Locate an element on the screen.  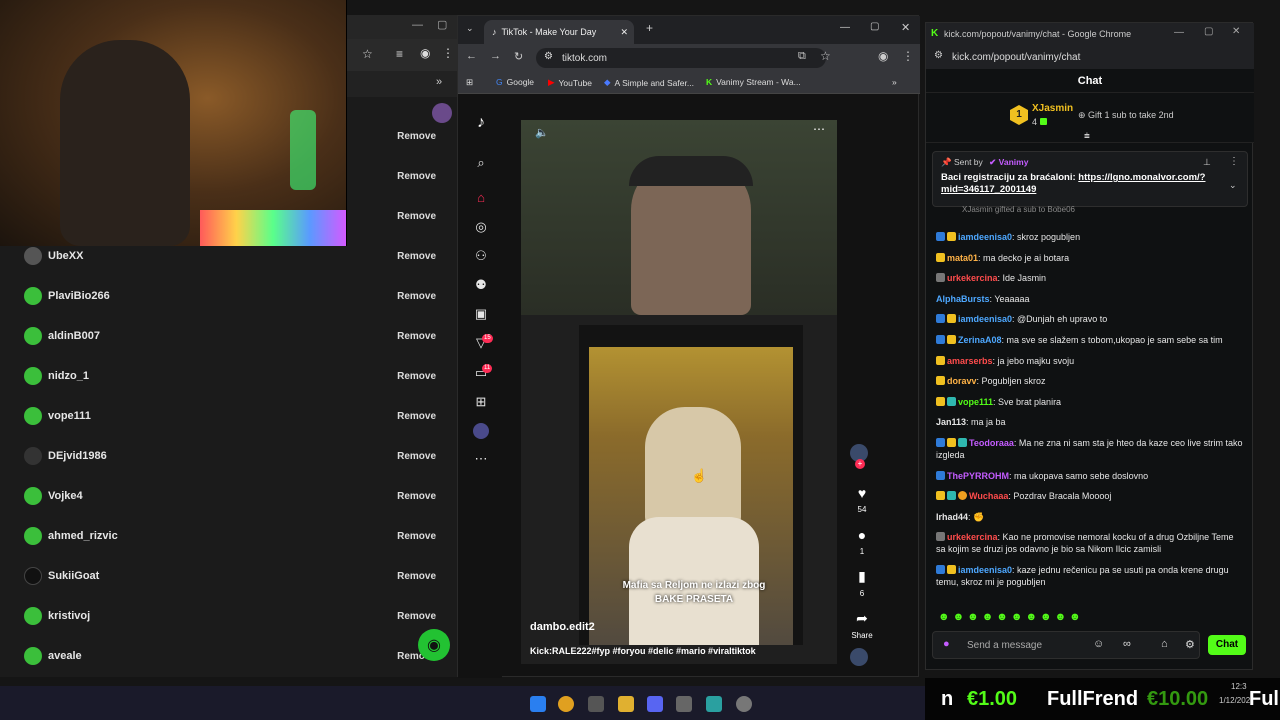
chat-username: mata01 is located at coordinates (962, 258).